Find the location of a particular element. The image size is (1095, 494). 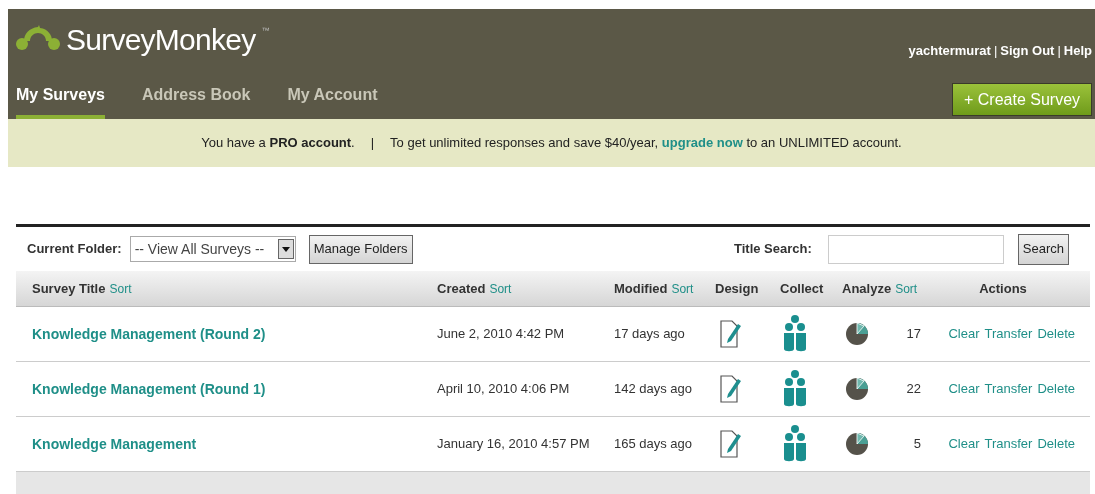

survey-title-link: Knowledge Management (Round 2) is located at coordinates (149, 333).